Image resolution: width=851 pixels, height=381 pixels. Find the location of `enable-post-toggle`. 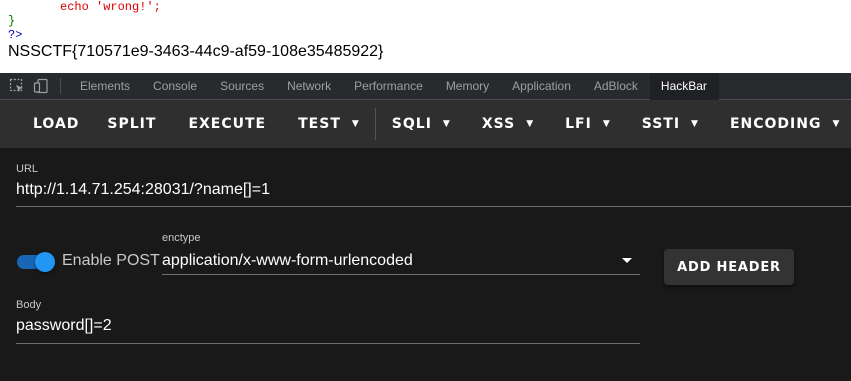

enable-post-toggle is located at coordinates (36, 262).